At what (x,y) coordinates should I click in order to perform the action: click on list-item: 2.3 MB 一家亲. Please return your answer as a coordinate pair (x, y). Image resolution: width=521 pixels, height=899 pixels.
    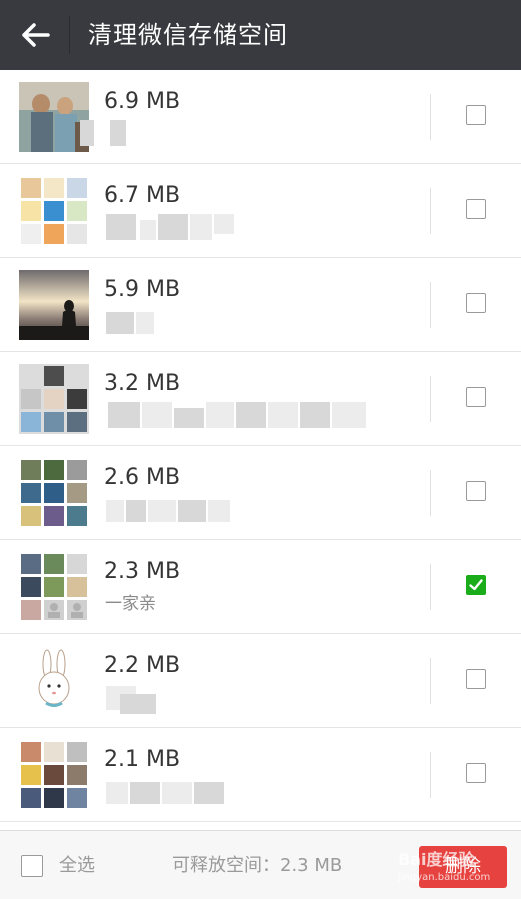
    Looking at the image, I should click on (260, 587).